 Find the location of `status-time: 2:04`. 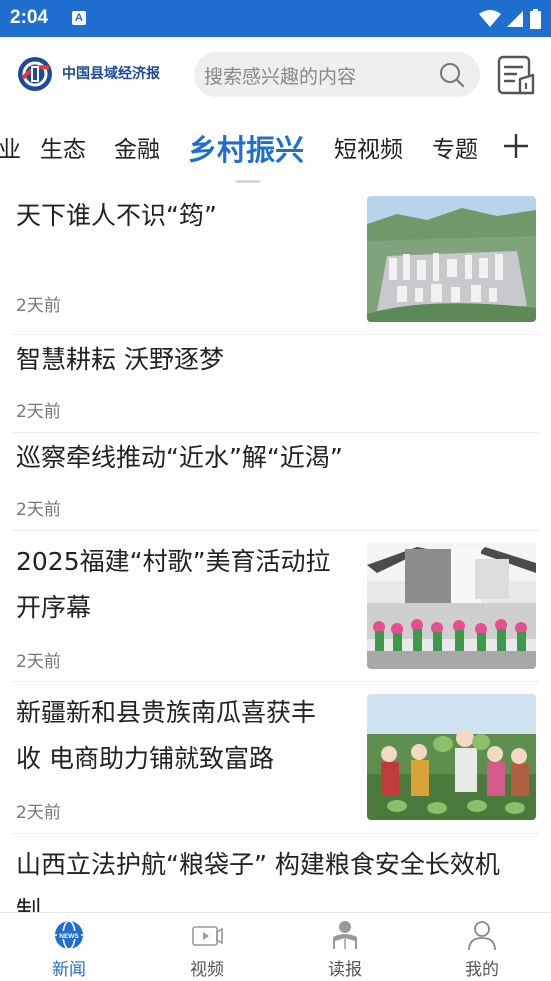

status-time: 2:04 is located at coordinates (29, 17).